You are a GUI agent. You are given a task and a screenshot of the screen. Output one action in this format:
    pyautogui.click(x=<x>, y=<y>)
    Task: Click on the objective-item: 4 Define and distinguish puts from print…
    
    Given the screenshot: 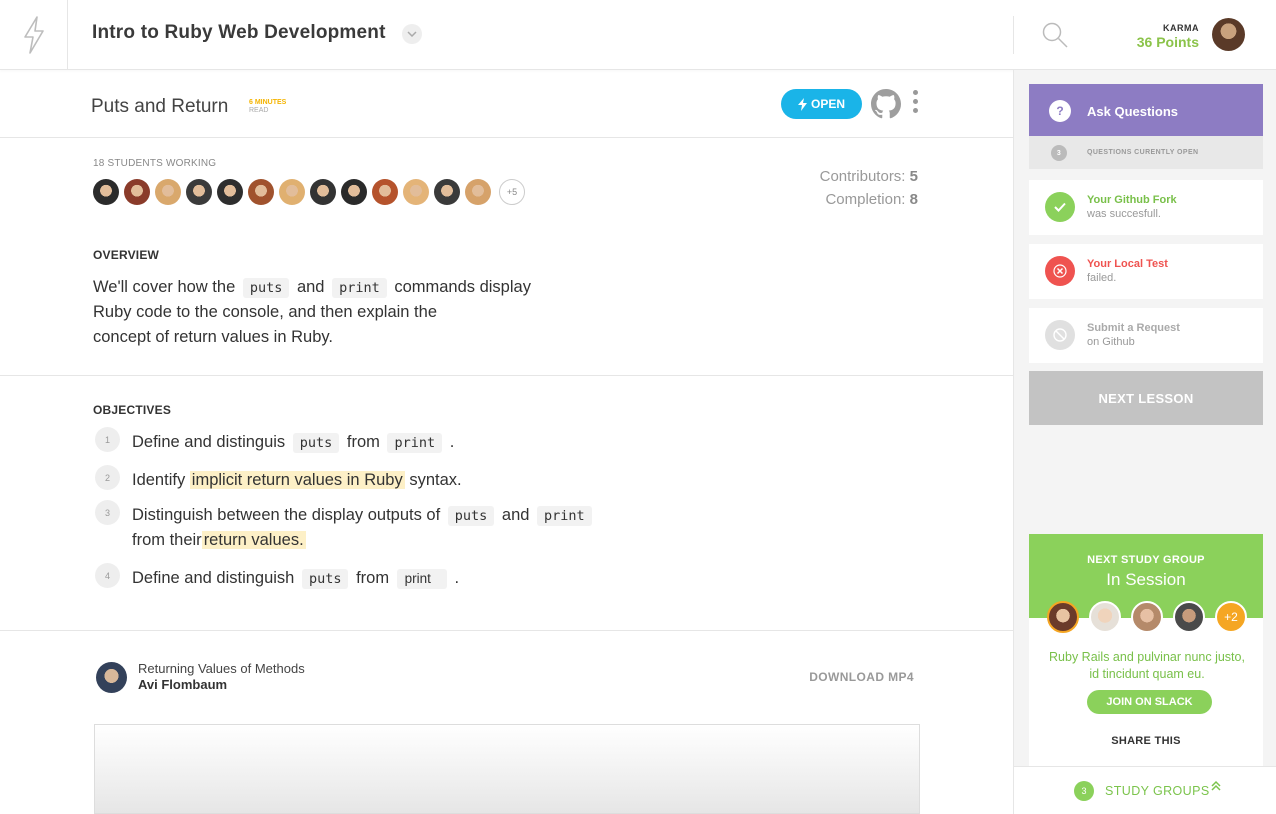 What is the action you would take?
    pyautogui.click(x=277, y=577)
    